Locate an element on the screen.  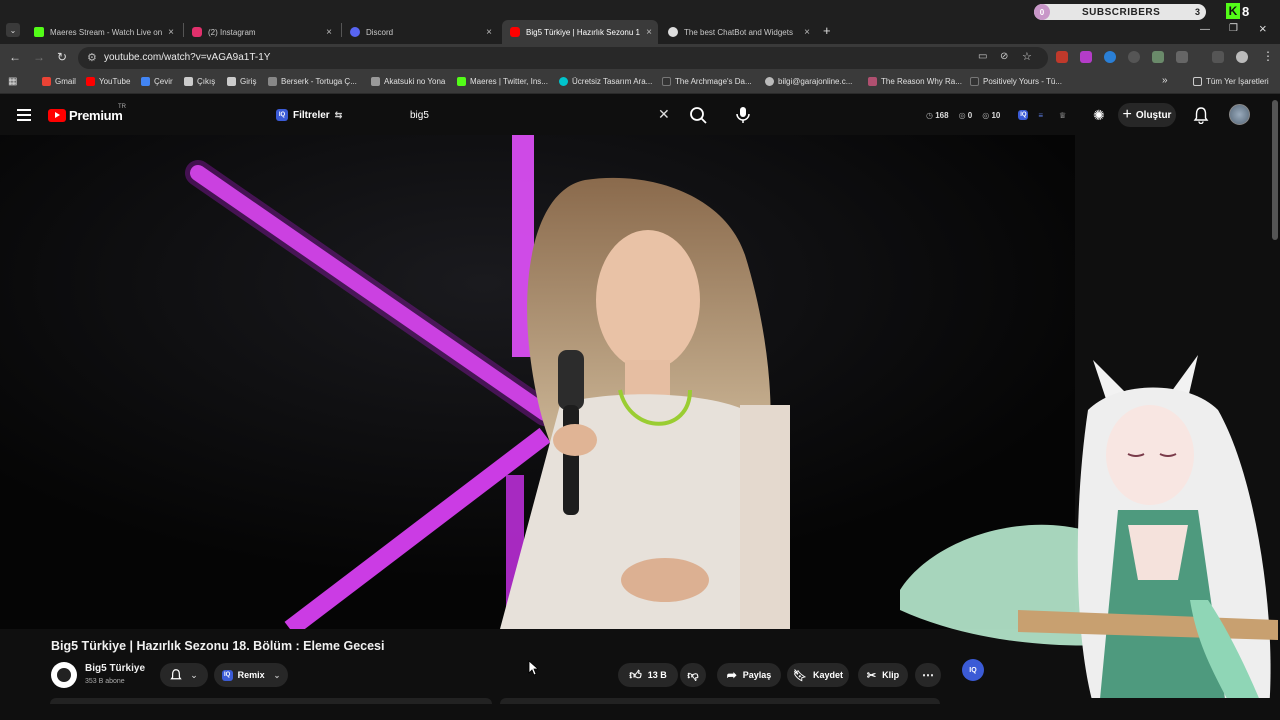
tab-streamelements: The best ChatBot and Widgets × is located at coordinates (738, 32).